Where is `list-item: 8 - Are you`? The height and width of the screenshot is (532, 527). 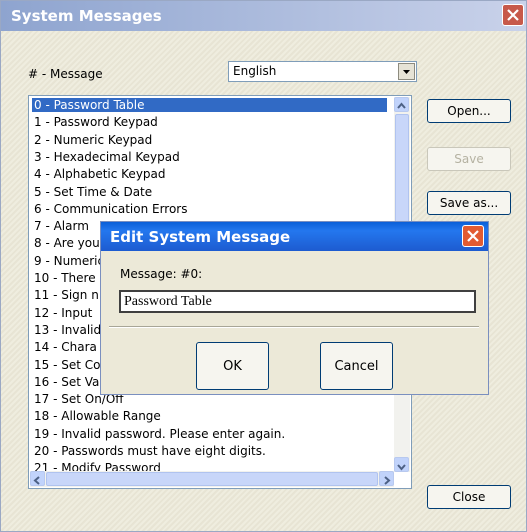
list-item: 8 - Are you is located at coordinates (66, 243).